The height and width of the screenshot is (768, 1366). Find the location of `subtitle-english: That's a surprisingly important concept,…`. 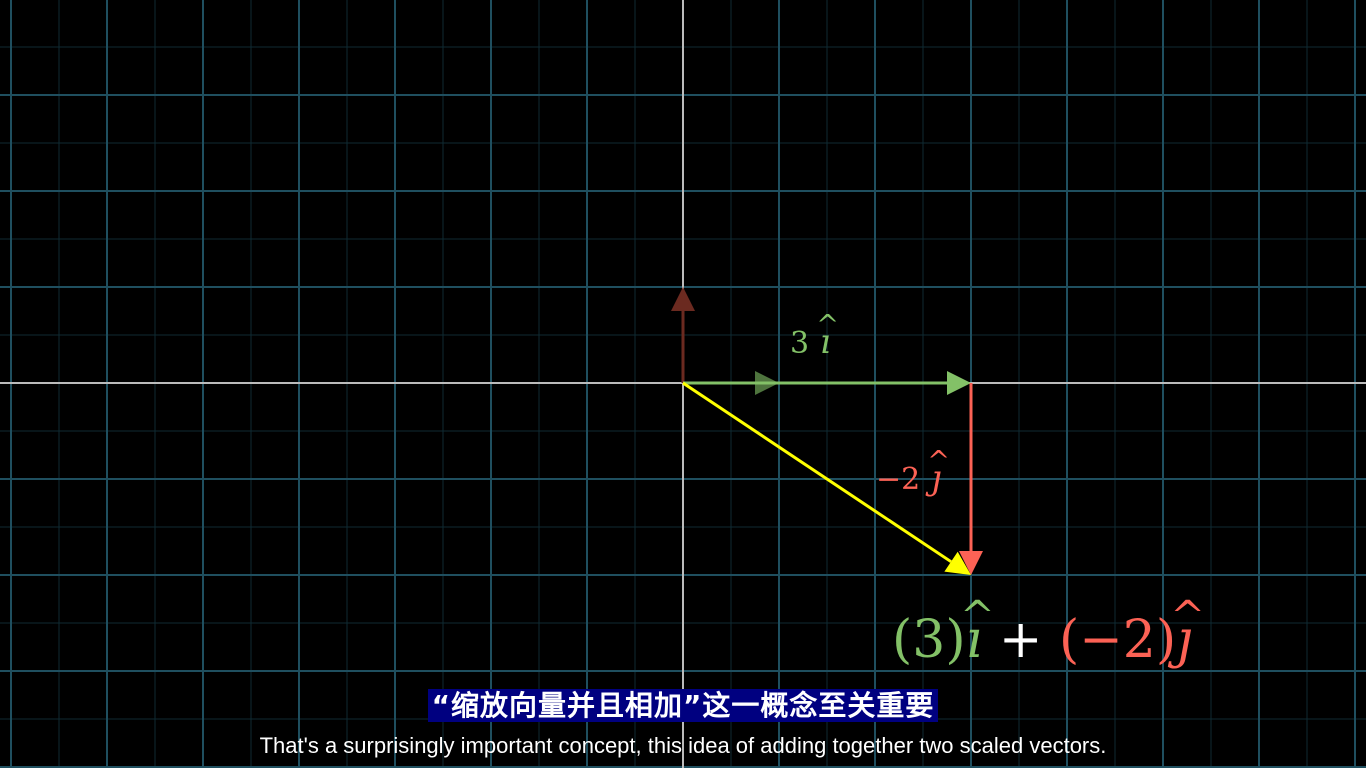

subtitle-english: That's a surprisingly important concept,… is located at coordinates (683, 745).